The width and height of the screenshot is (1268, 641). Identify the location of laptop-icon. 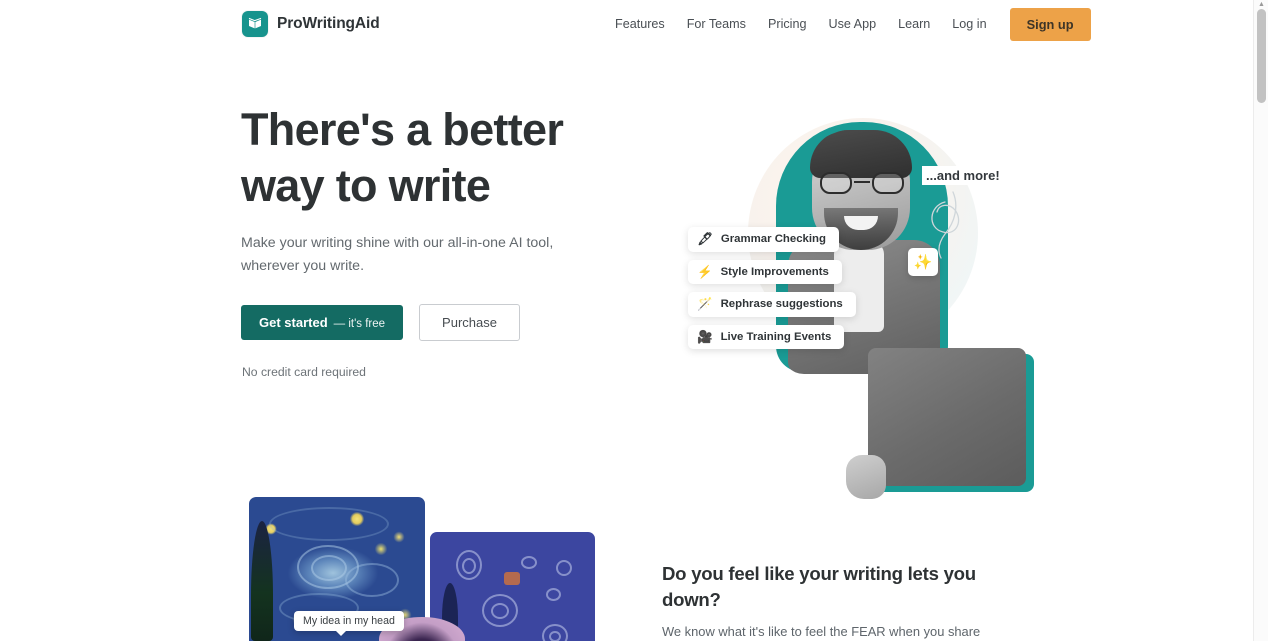
(947, 417).